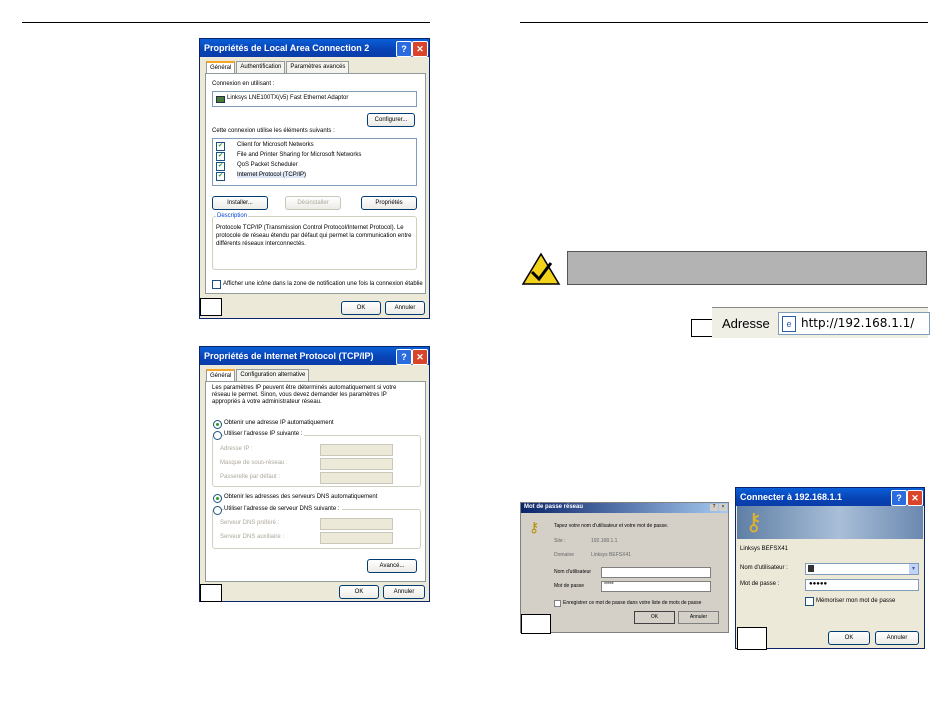  Describe the element at coordinates (250, 523) in the screenshot. I see `preferred-dns-label: Serveur DNS préféré :` at that location.